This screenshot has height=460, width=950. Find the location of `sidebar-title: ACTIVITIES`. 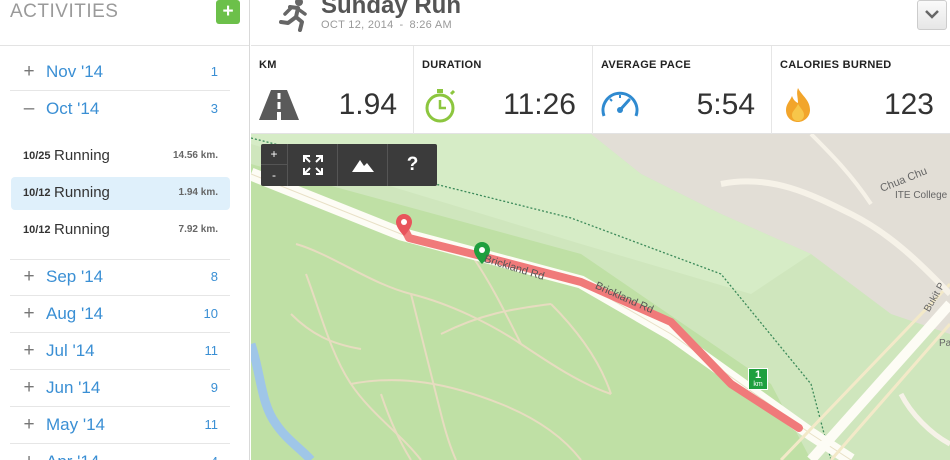

sidebar-title: ACTIVITIES is located at coordinates (64, 11).